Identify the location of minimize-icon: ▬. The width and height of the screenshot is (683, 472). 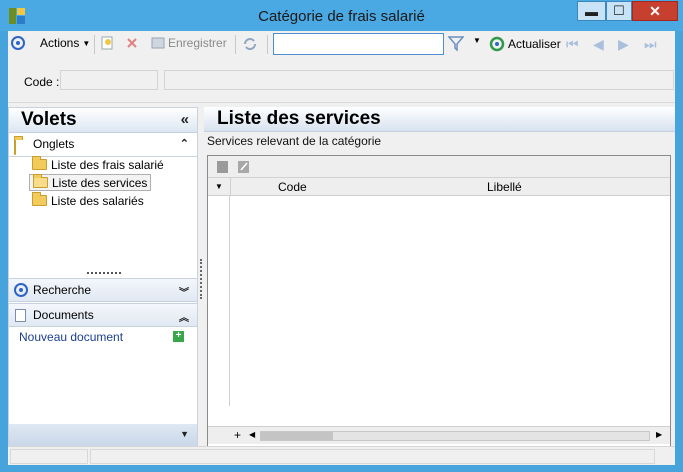
(591, 11).